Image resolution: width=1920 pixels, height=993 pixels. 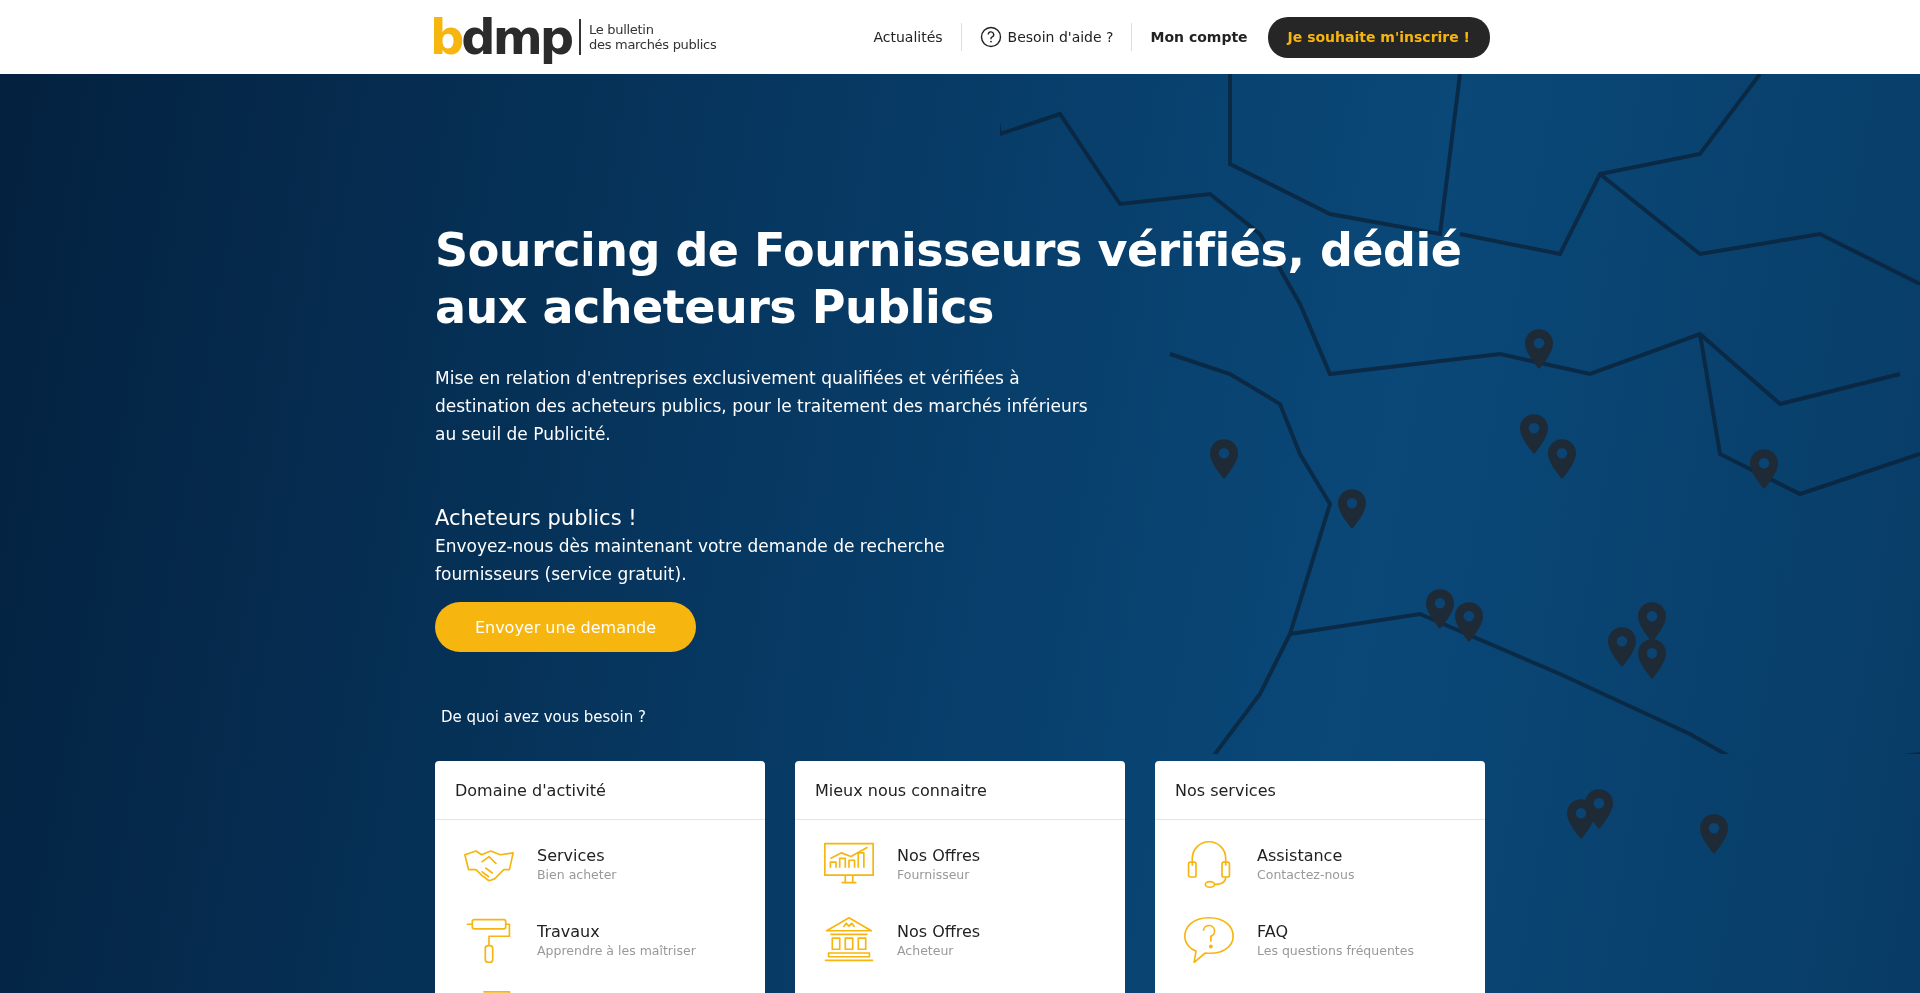 What do you see at coordinates (536, 518) in the screenshot?
I see `section-subtitle: Acheteurs publics !` at bounding box center [536, 518].